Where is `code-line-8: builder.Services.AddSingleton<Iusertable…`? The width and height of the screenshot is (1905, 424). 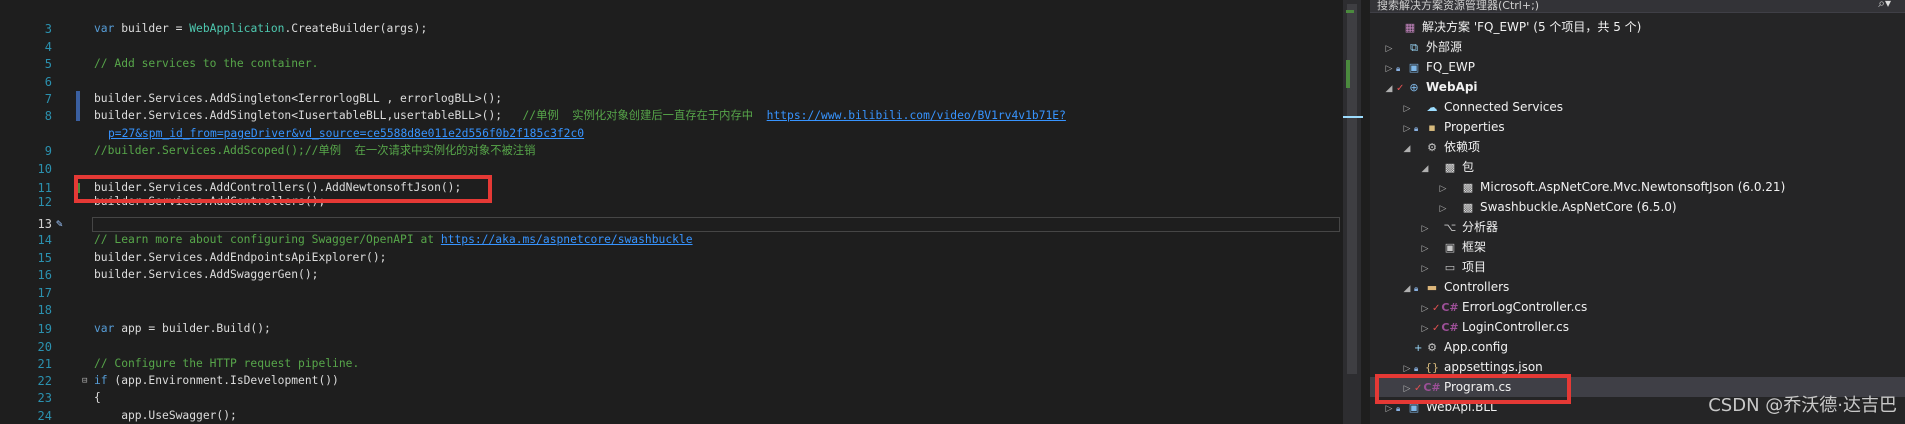 code-line-8: builder.Services.AddSingleton<Iusertable… is located at coordinates (580, 115).